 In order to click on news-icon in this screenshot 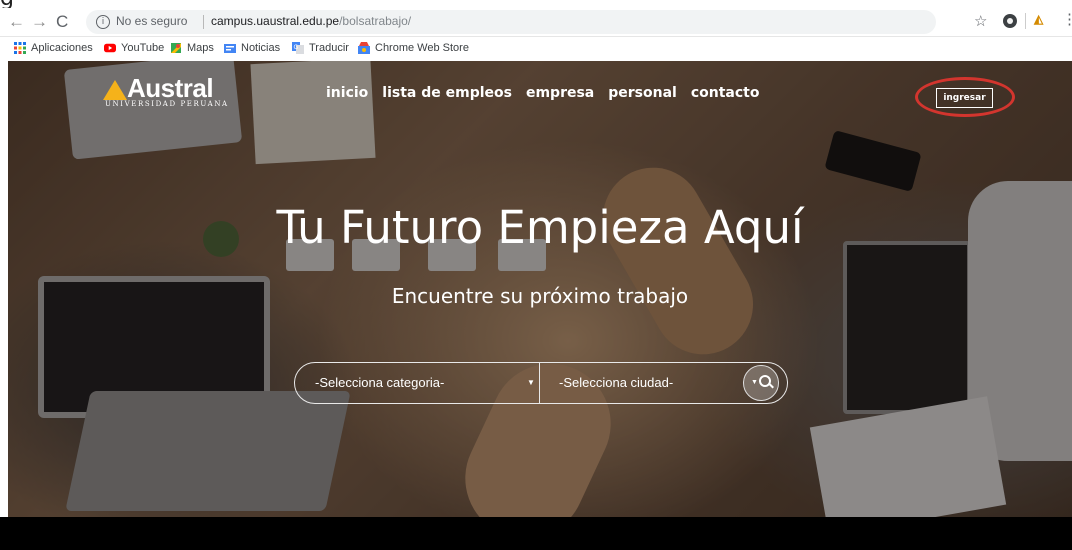, I will do `click(230, 48)`.